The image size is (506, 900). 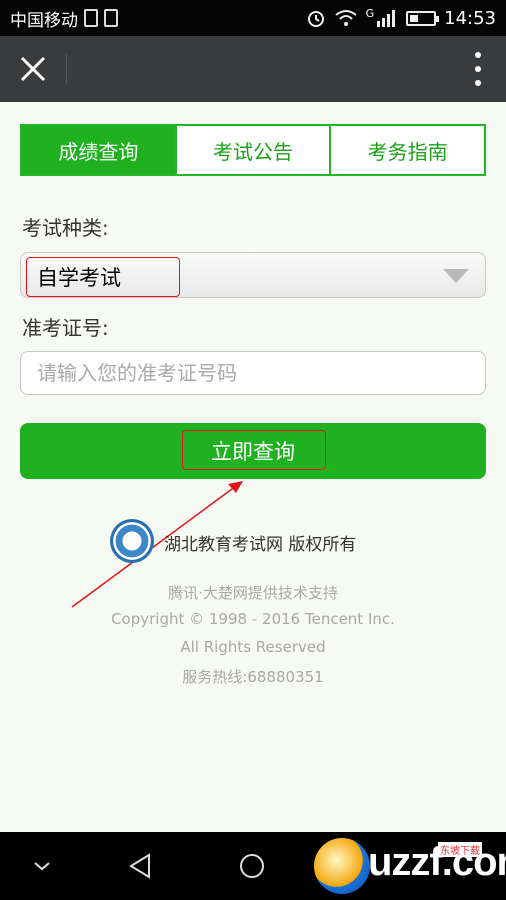 What do you see at coordinates (437, 862) in the screenshot?
I see `watermark-text: uzzf.com` at bounding box center [437, 862].